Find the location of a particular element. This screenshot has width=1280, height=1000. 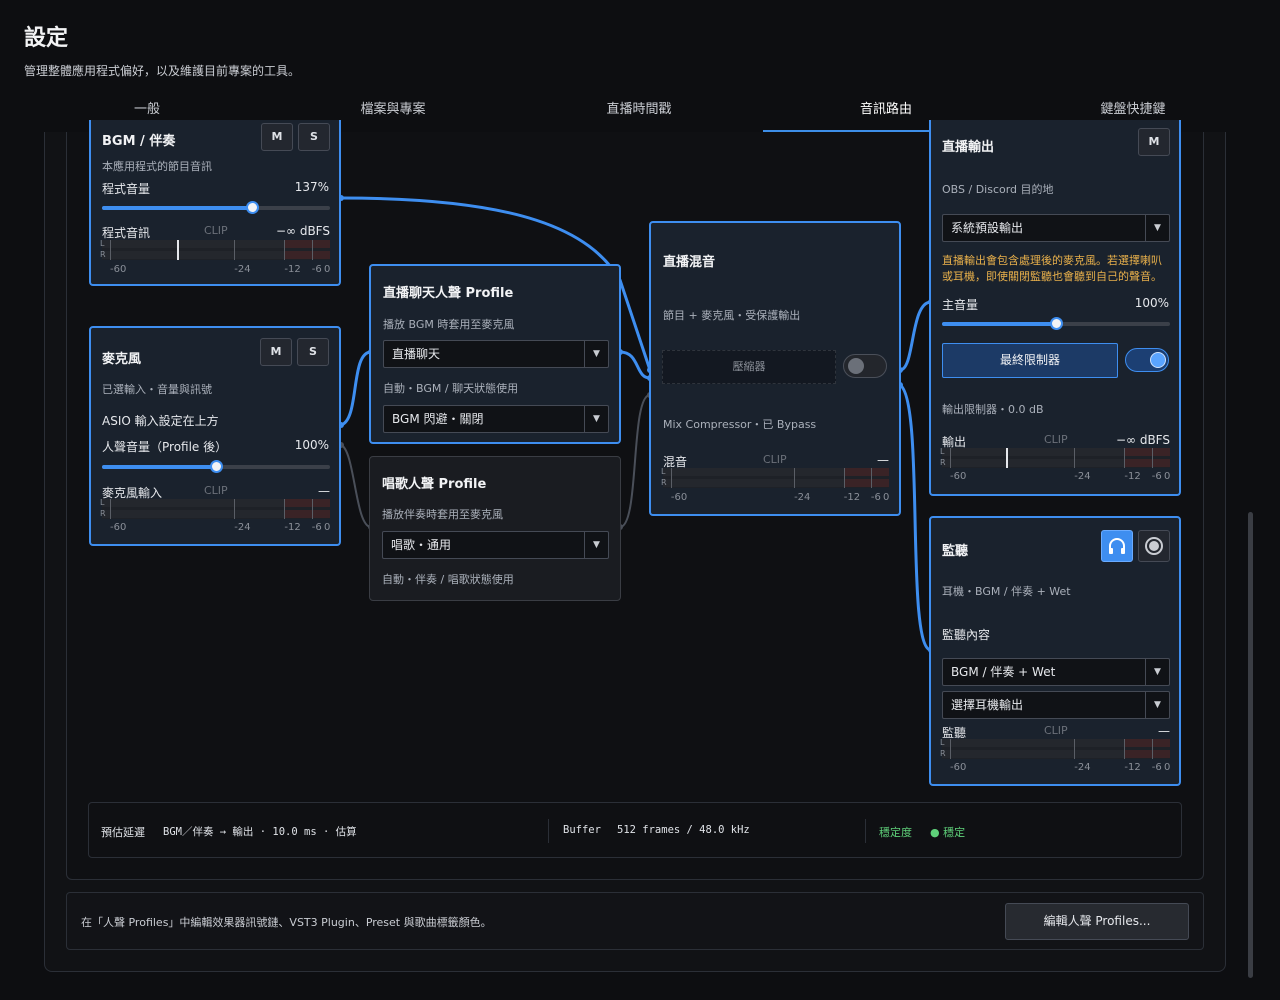

mic-solo-button: S is located at coordinates (313, 352).